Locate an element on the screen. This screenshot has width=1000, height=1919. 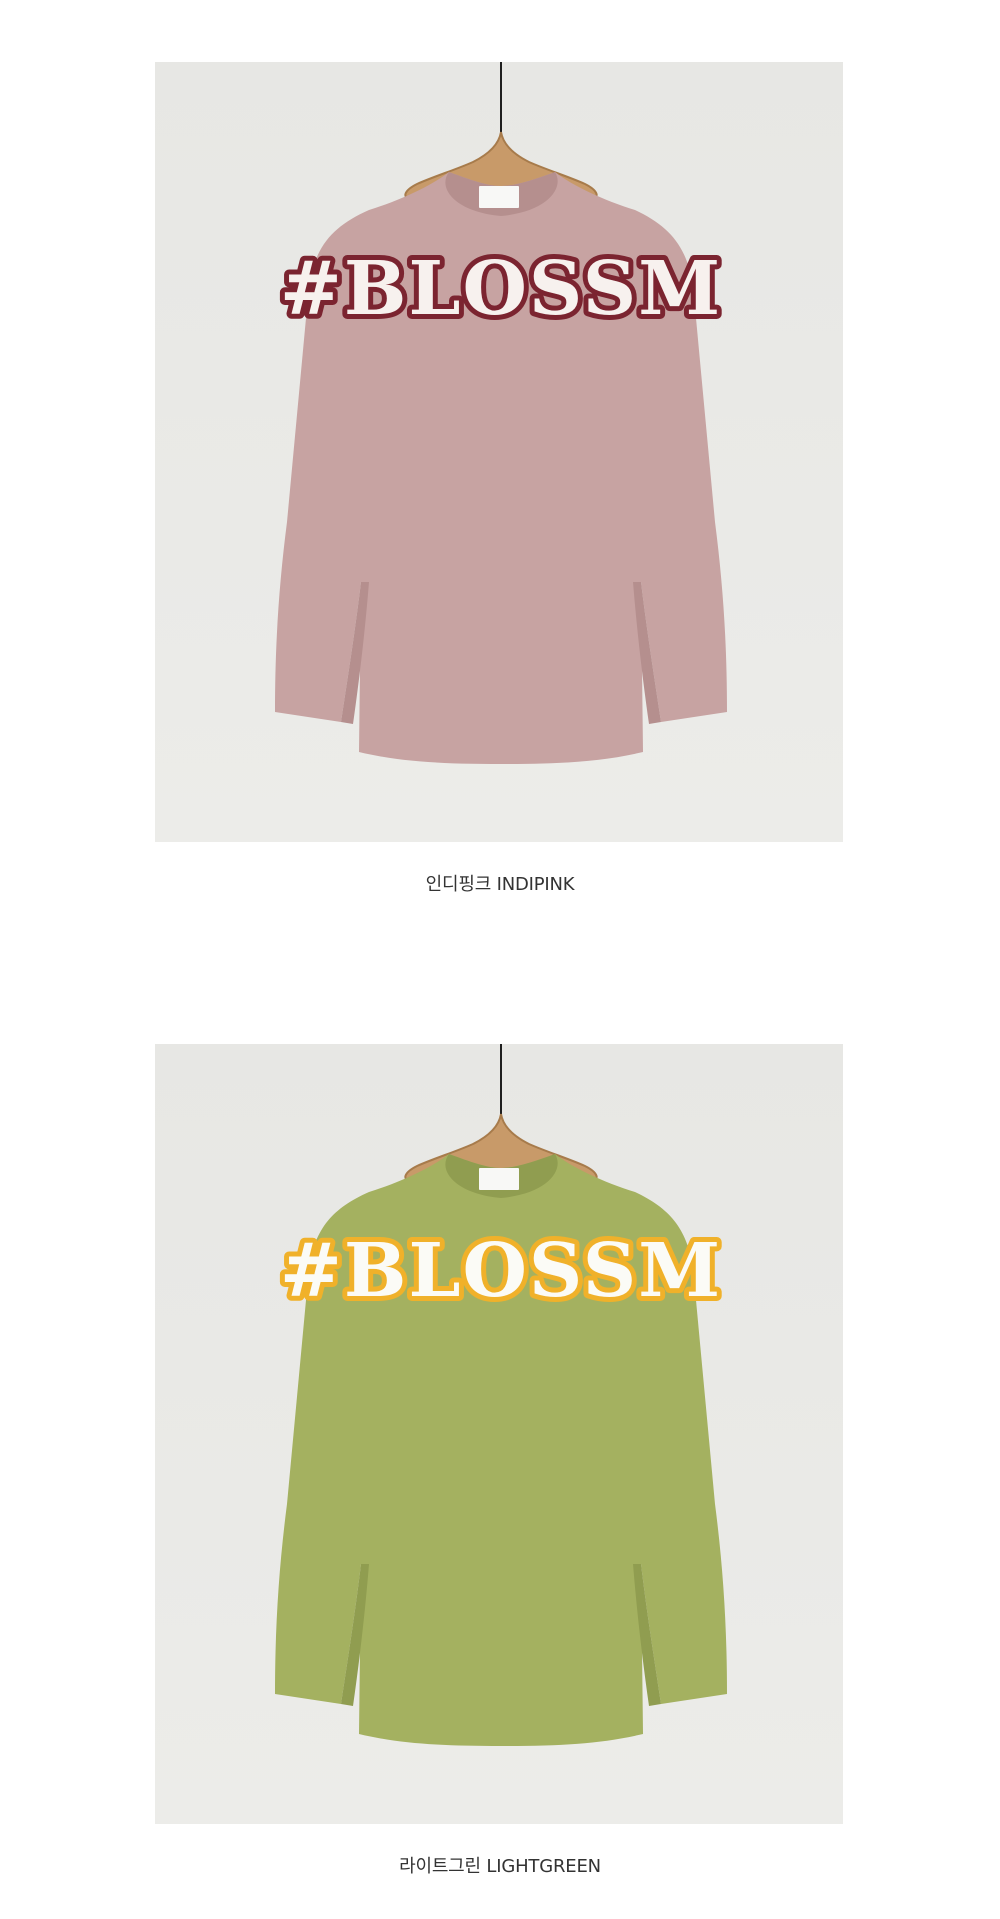
product-color-caption: 라이트그린 LIGHTGREEN is located at coordinates (500, 1866).